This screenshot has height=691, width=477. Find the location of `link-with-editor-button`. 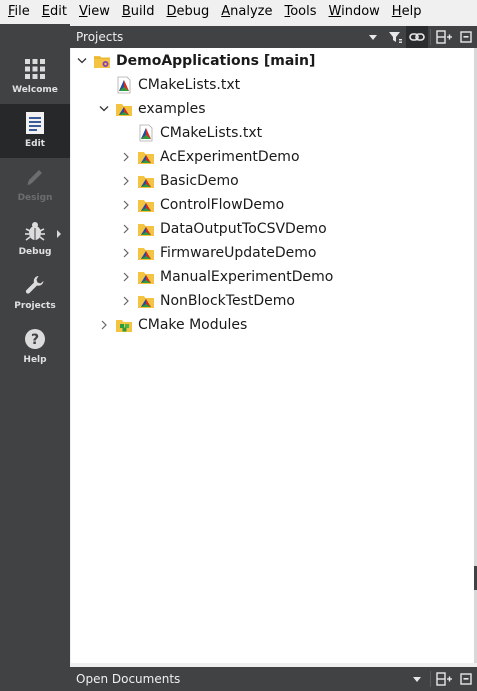

link-with-editor-button is located at coordinates (417, 37).